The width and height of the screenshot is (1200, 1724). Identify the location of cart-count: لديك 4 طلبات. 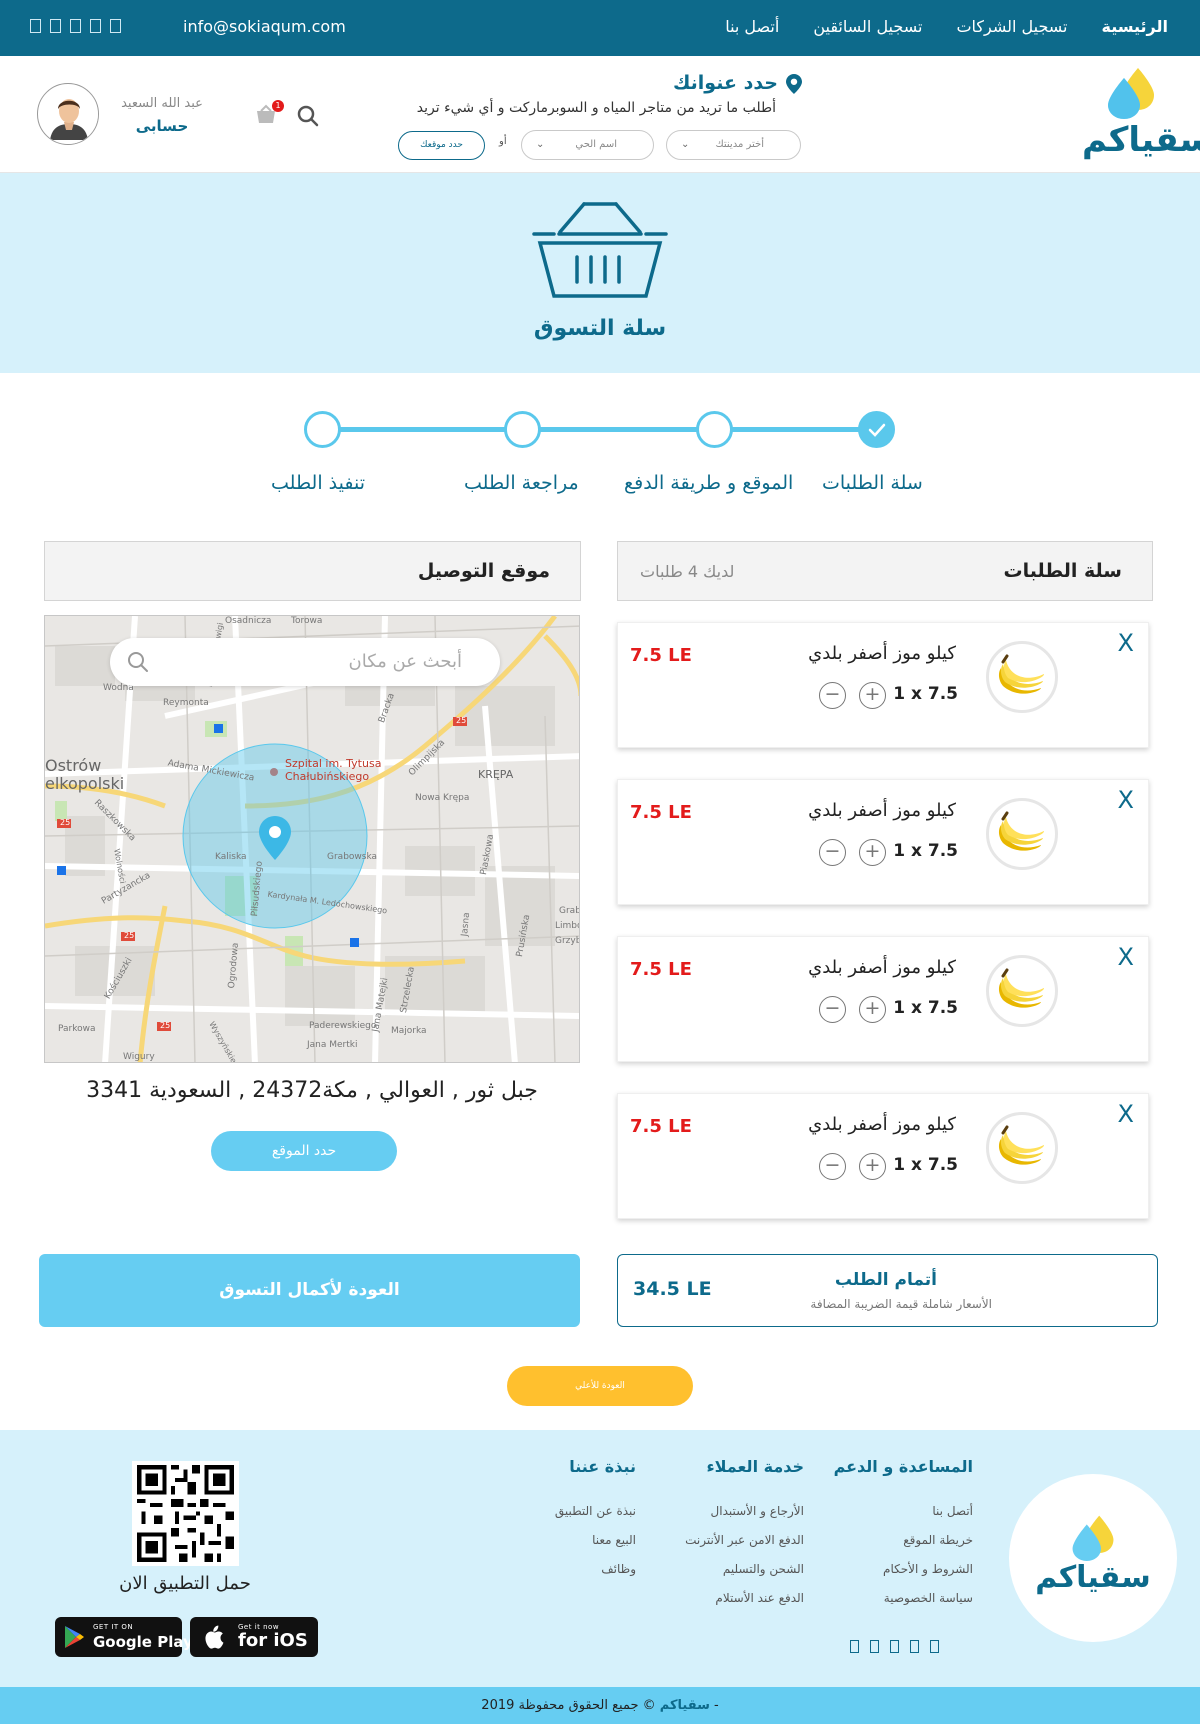
(687, 571).